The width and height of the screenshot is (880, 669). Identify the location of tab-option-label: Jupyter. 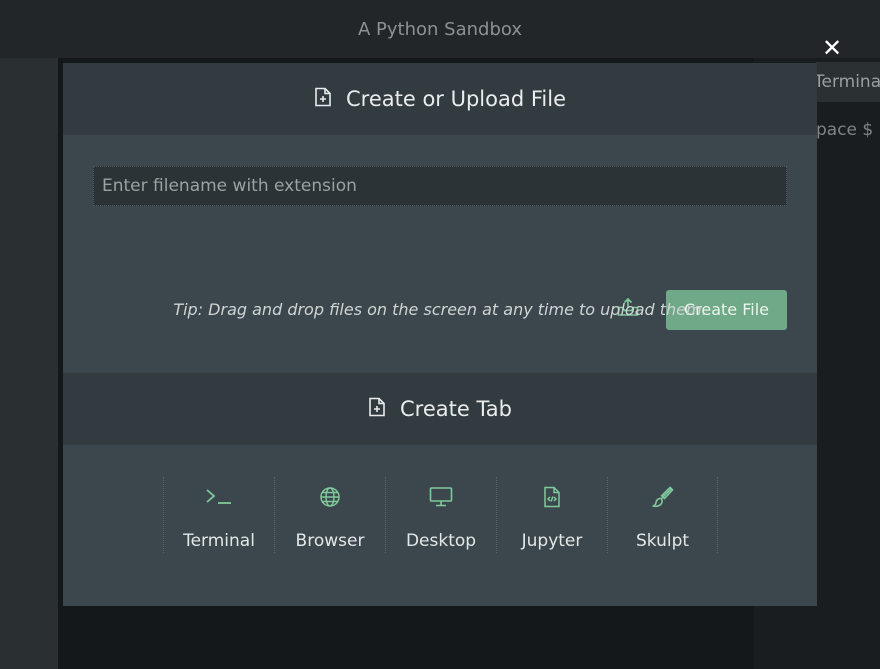
(552, 541).